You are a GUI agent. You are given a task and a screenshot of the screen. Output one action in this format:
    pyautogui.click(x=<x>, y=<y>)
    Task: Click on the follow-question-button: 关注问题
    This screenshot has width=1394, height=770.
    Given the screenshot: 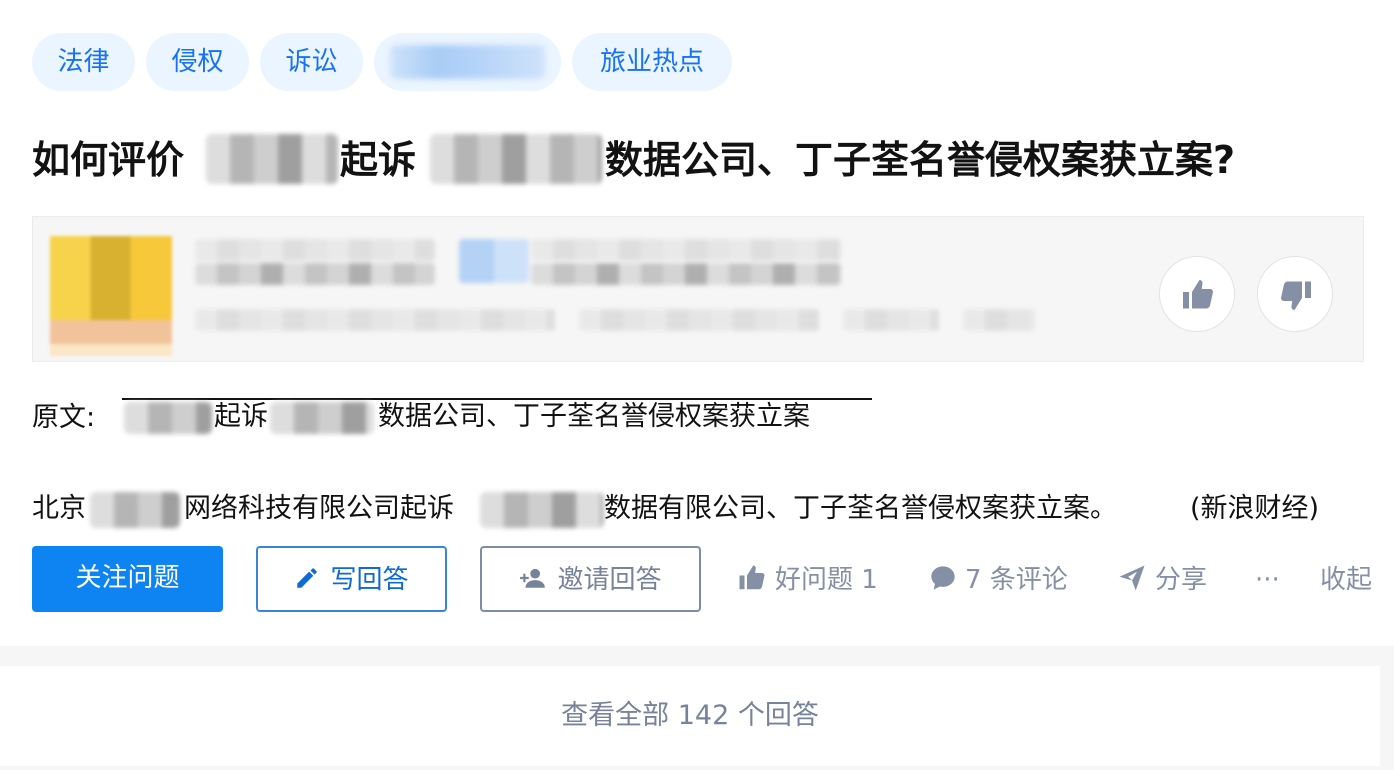 What is the action you would take?
    pyautogui.click(x=127, y=579)
    